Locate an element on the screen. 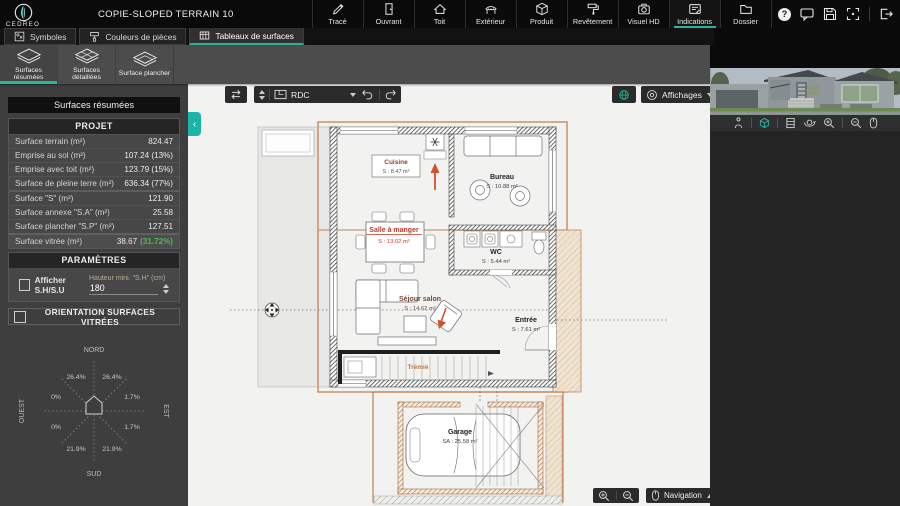 The image size is (900, 506). 3d-preview is located at coordinates (805, 91).